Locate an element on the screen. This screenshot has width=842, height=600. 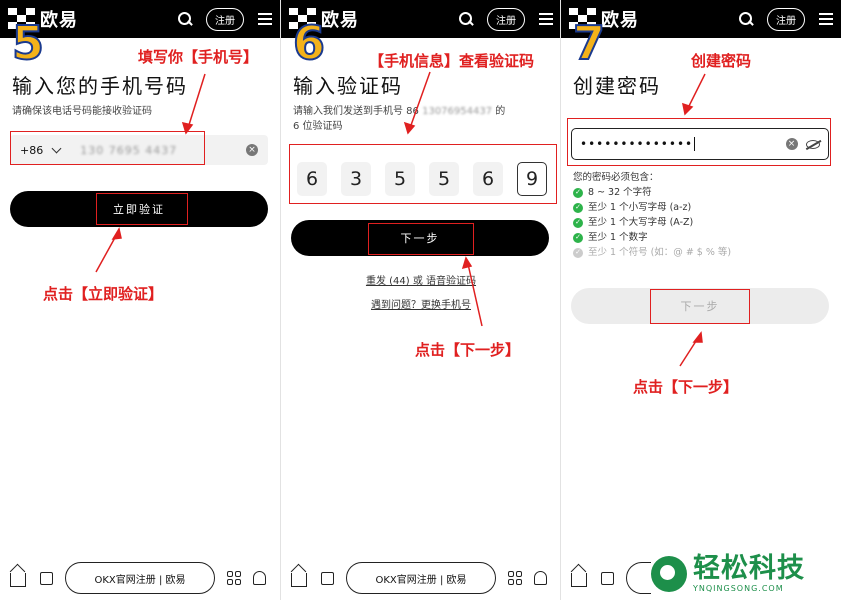
annotation-top: 填写你【手机号】 is located at coordinates (198, 57).